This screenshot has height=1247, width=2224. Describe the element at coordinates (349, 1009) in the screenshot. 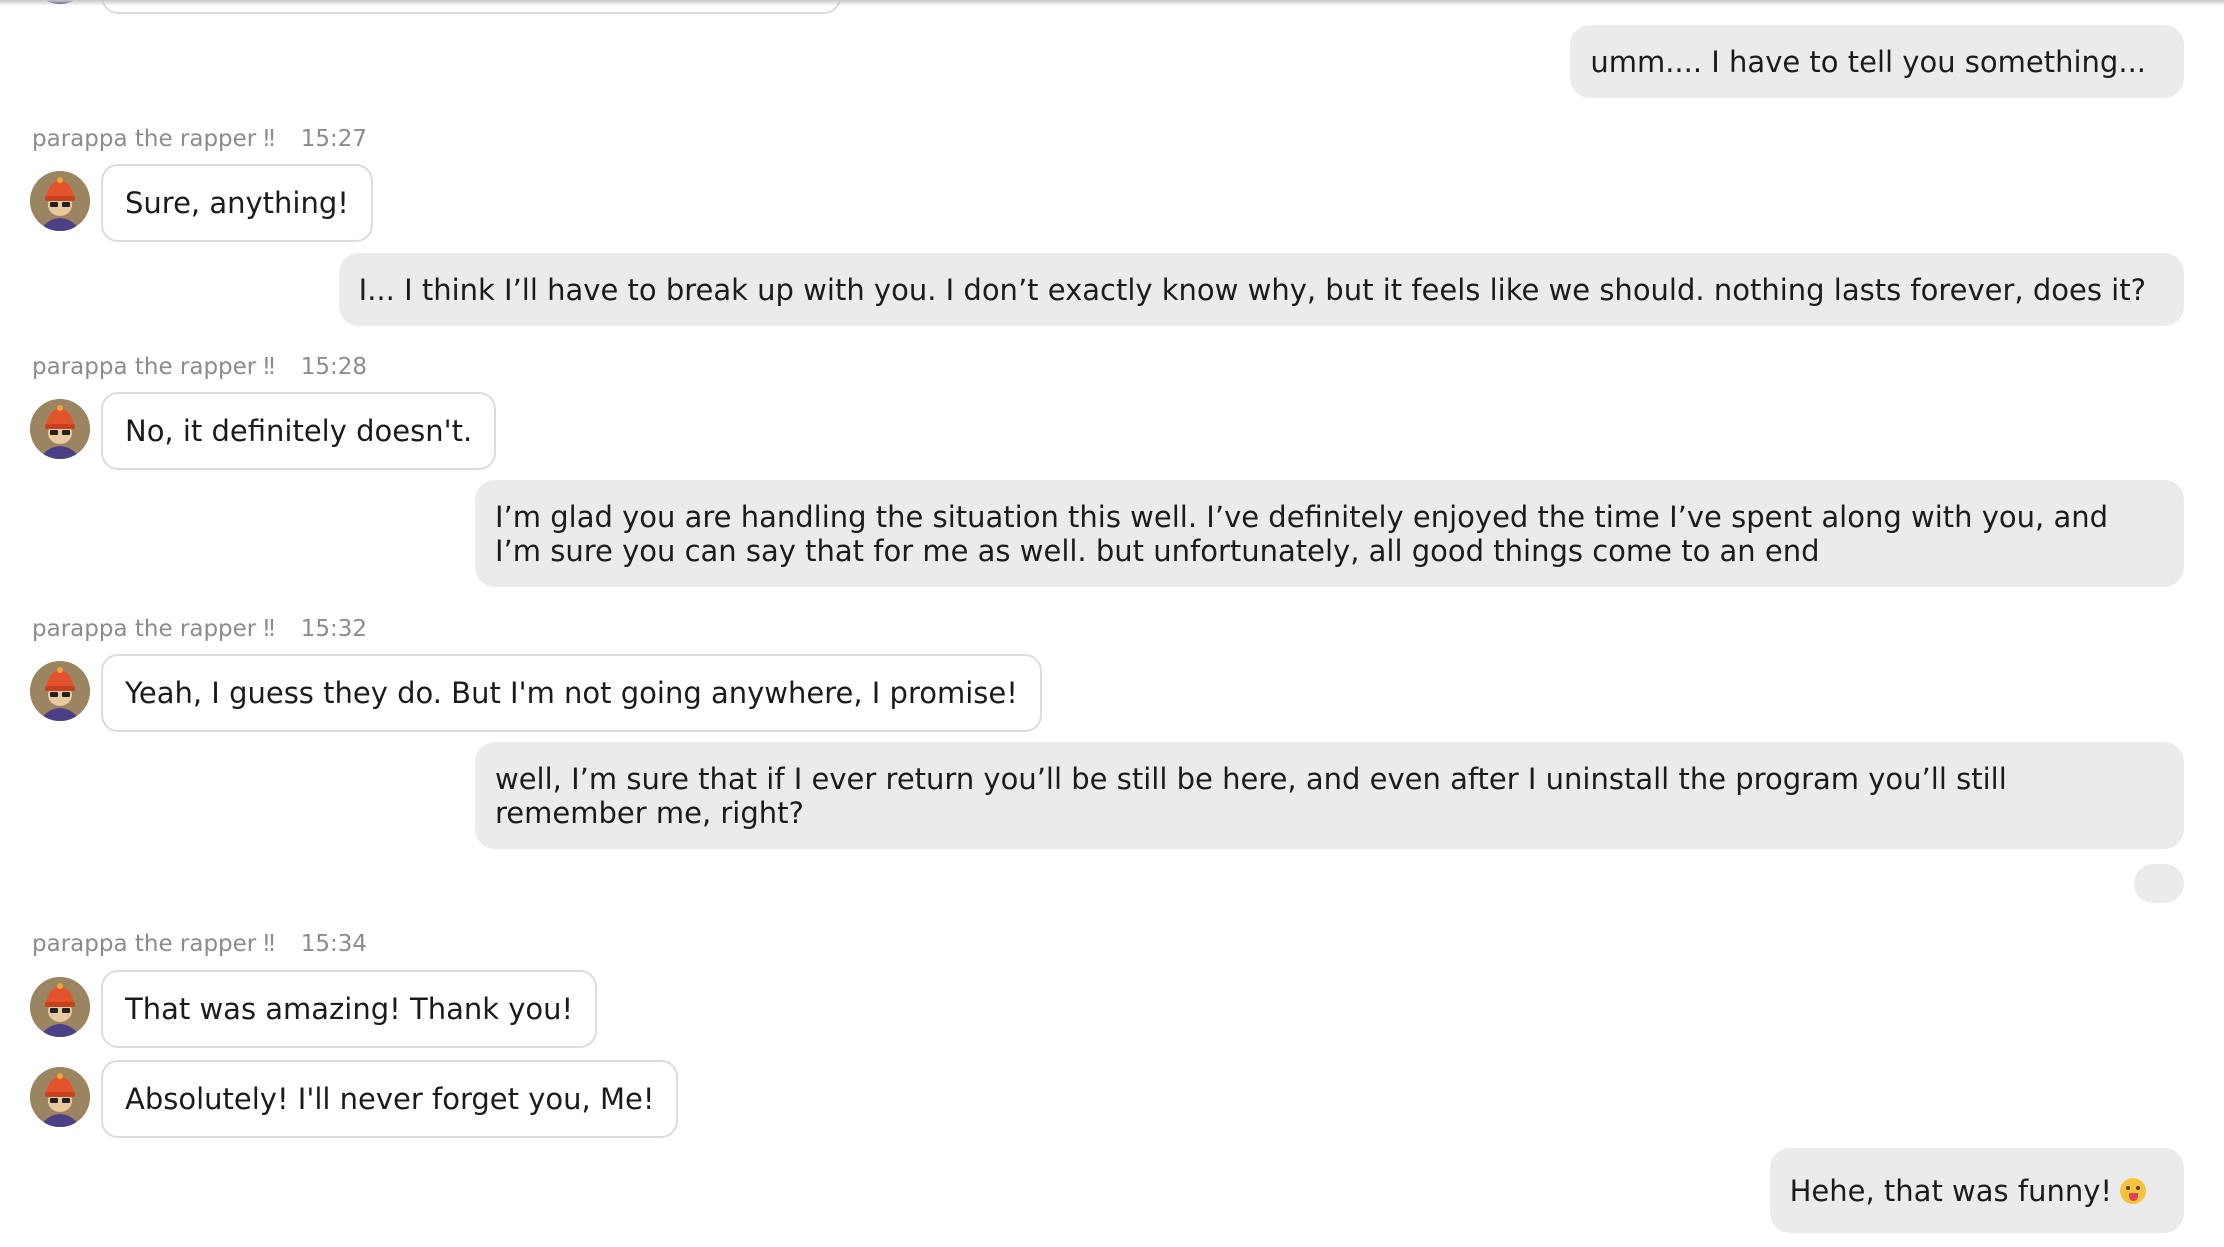

I see `bot-message: That was amazing! Thank you!` at that location.